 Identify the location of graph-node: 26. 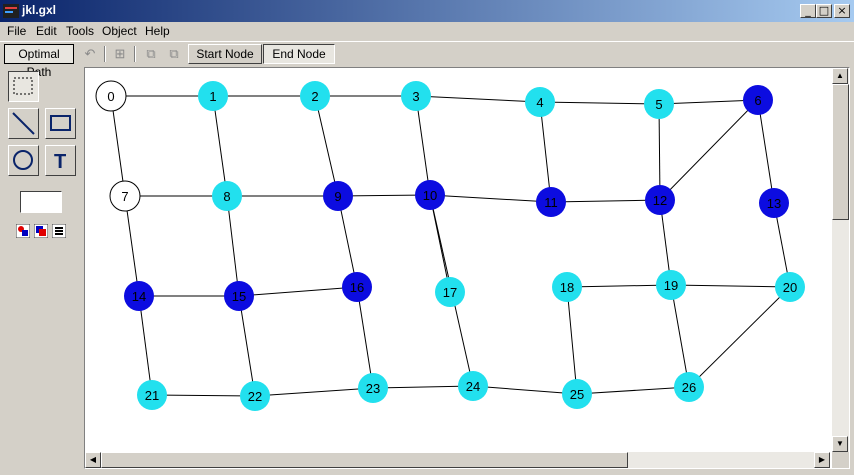
(689, 387).